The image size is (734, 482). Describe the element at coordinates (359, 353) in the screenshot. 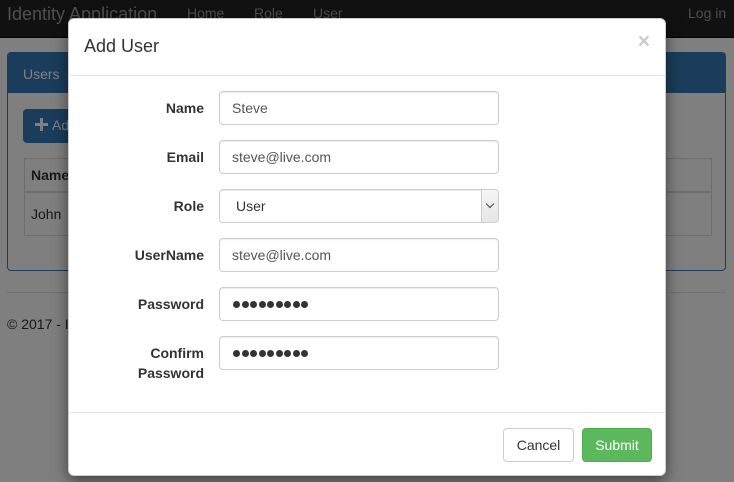

I see `confirm-password-input` at that location.